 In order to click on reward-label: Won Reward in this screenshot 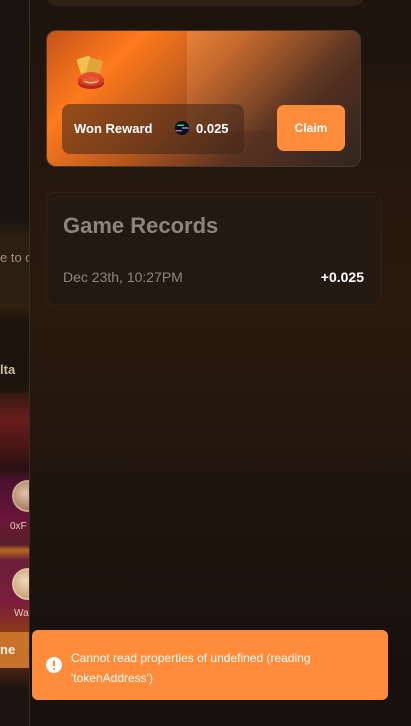, I will do `click(113, 128)`.